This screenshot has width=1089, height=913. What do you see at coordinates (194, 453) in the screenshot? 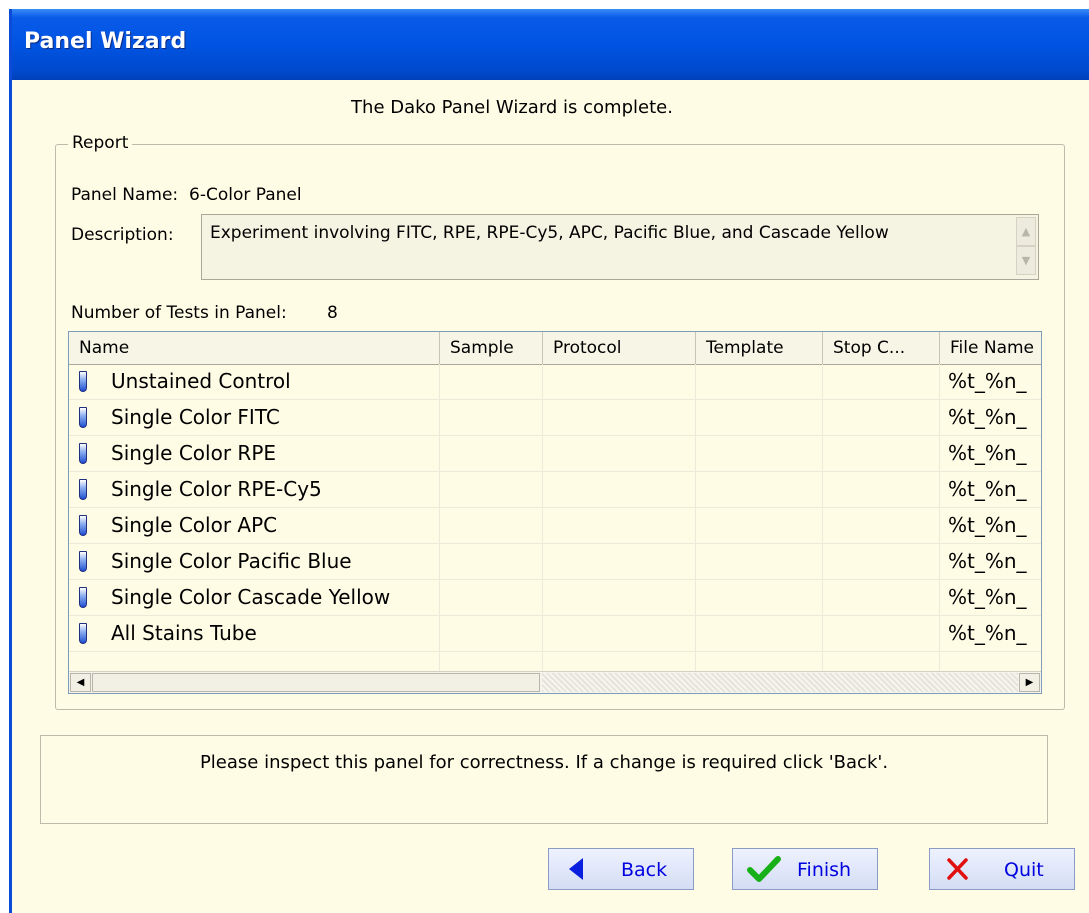
I see `test-name: Single Color RPE` at bounding box center [194, 453].